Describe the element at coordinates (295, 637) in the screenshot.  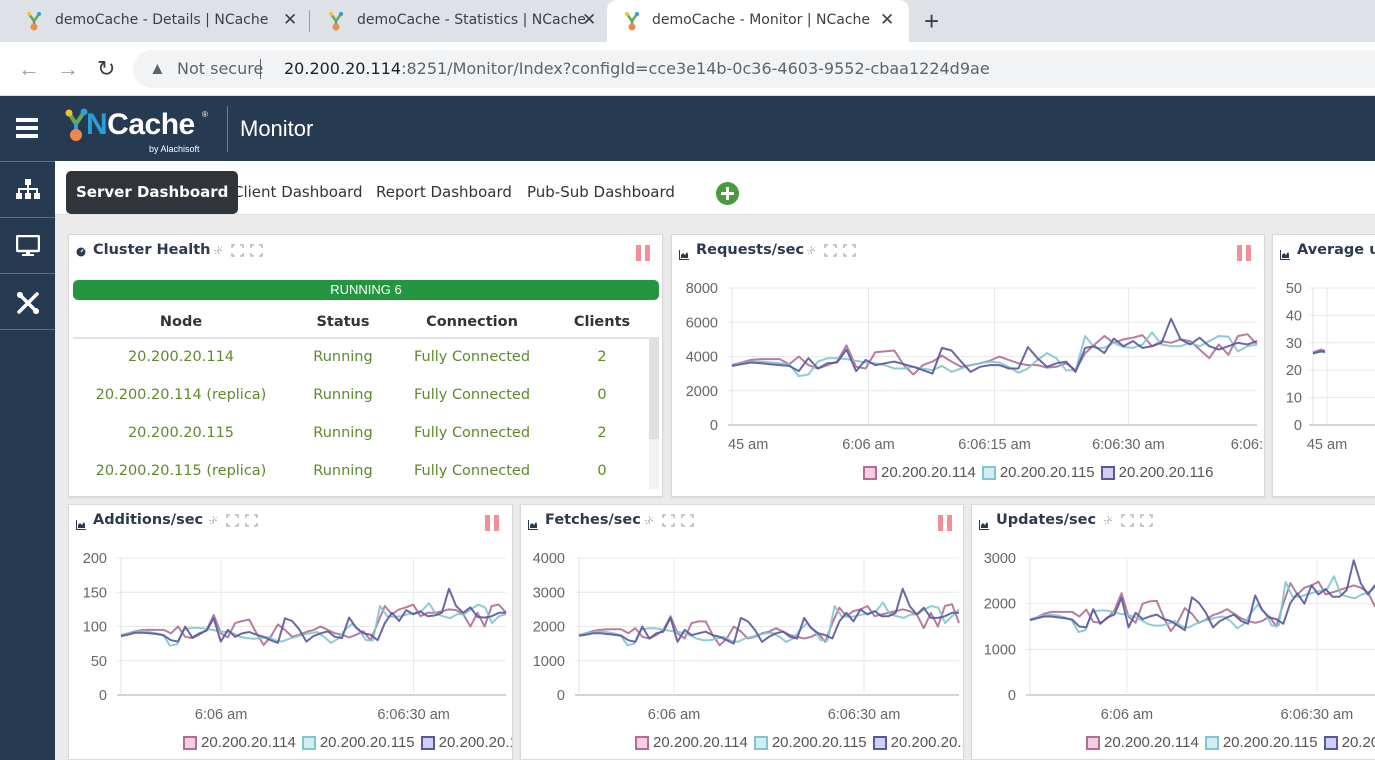
I see `additions-chart-svg: 0 50 100 150 200 6:06 am 6:06:30 am` at that location.